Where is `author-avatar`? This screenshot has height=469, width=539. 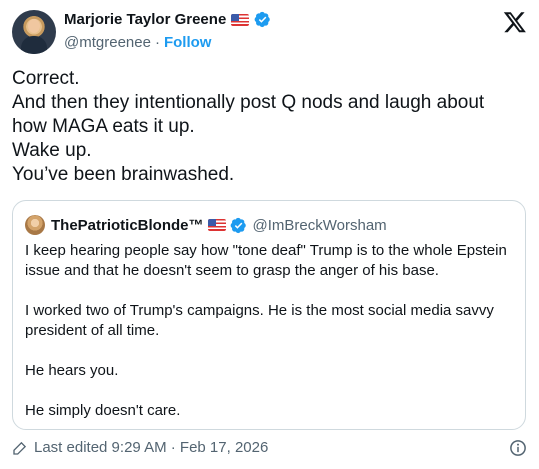 author-avatar is located at coordinates (34, 32).